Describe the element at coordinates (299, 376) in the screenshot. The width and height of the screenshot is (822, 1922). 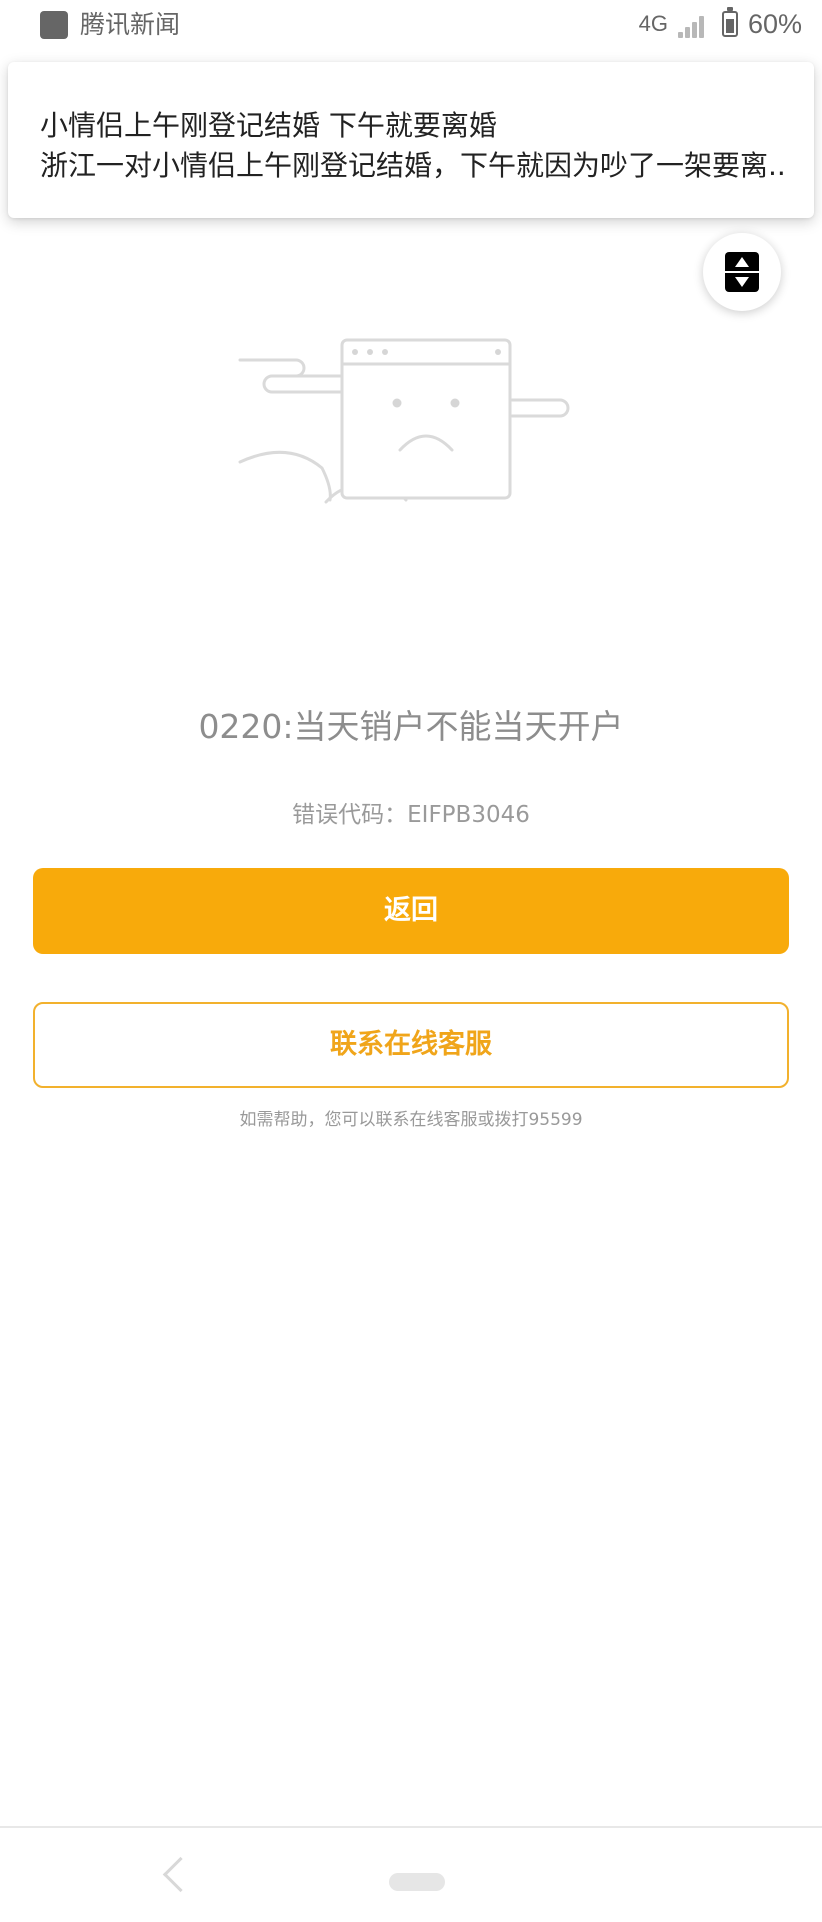
I see `cloud-left-icon` at that location.